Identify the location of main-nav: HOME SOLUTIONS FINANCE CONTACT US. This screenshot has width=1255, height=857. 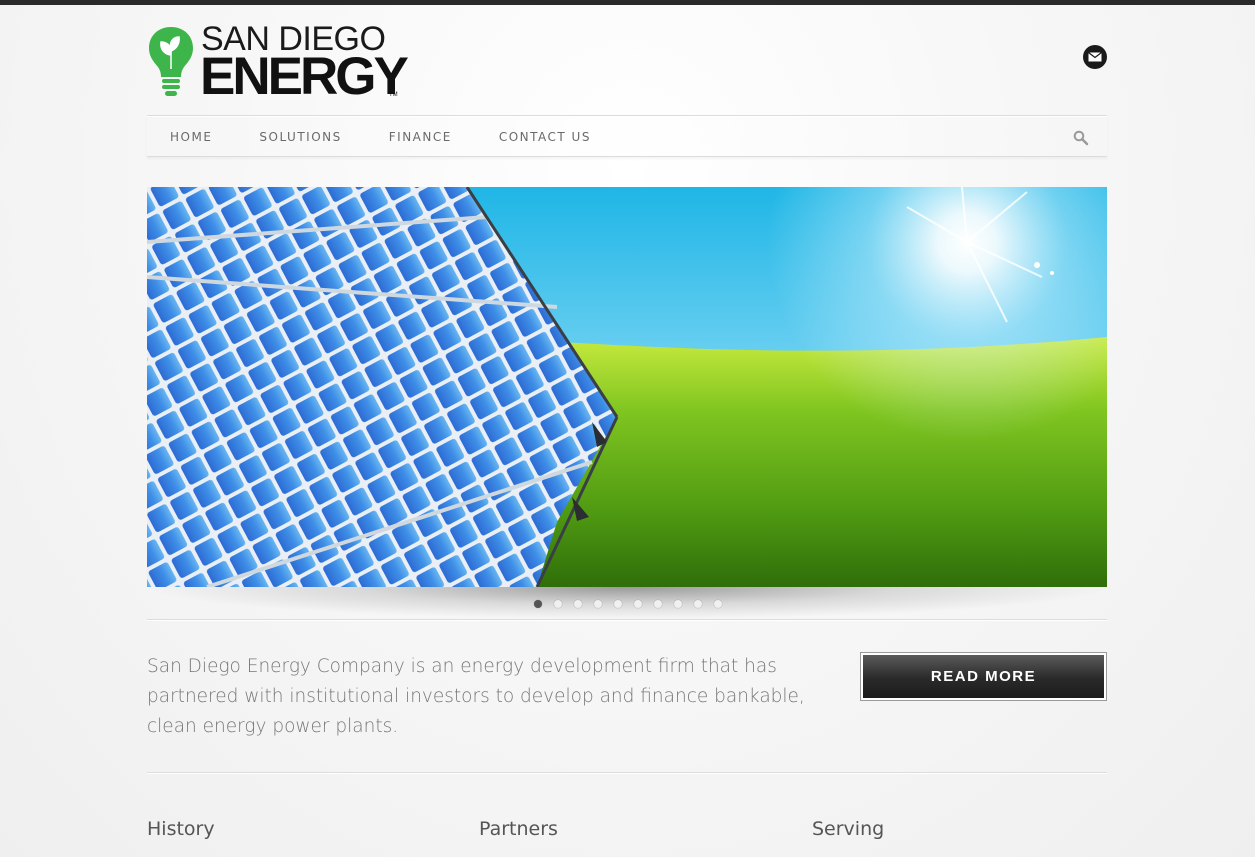
(627, 136).